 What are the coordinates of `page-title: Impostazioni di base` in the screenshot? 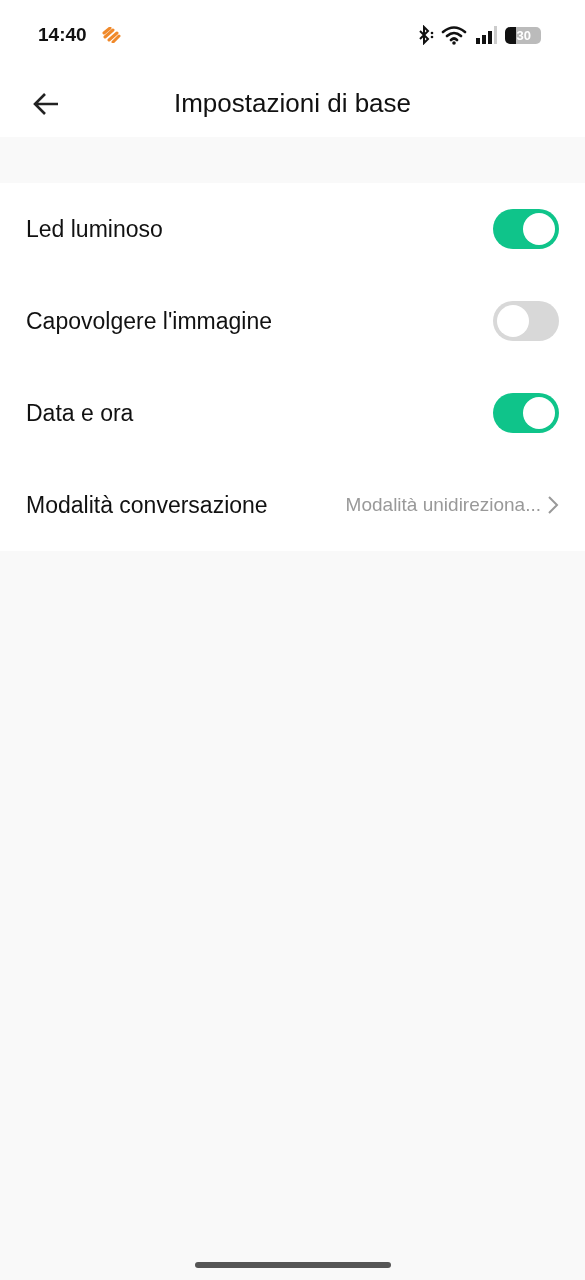 It's located at (293, 103).